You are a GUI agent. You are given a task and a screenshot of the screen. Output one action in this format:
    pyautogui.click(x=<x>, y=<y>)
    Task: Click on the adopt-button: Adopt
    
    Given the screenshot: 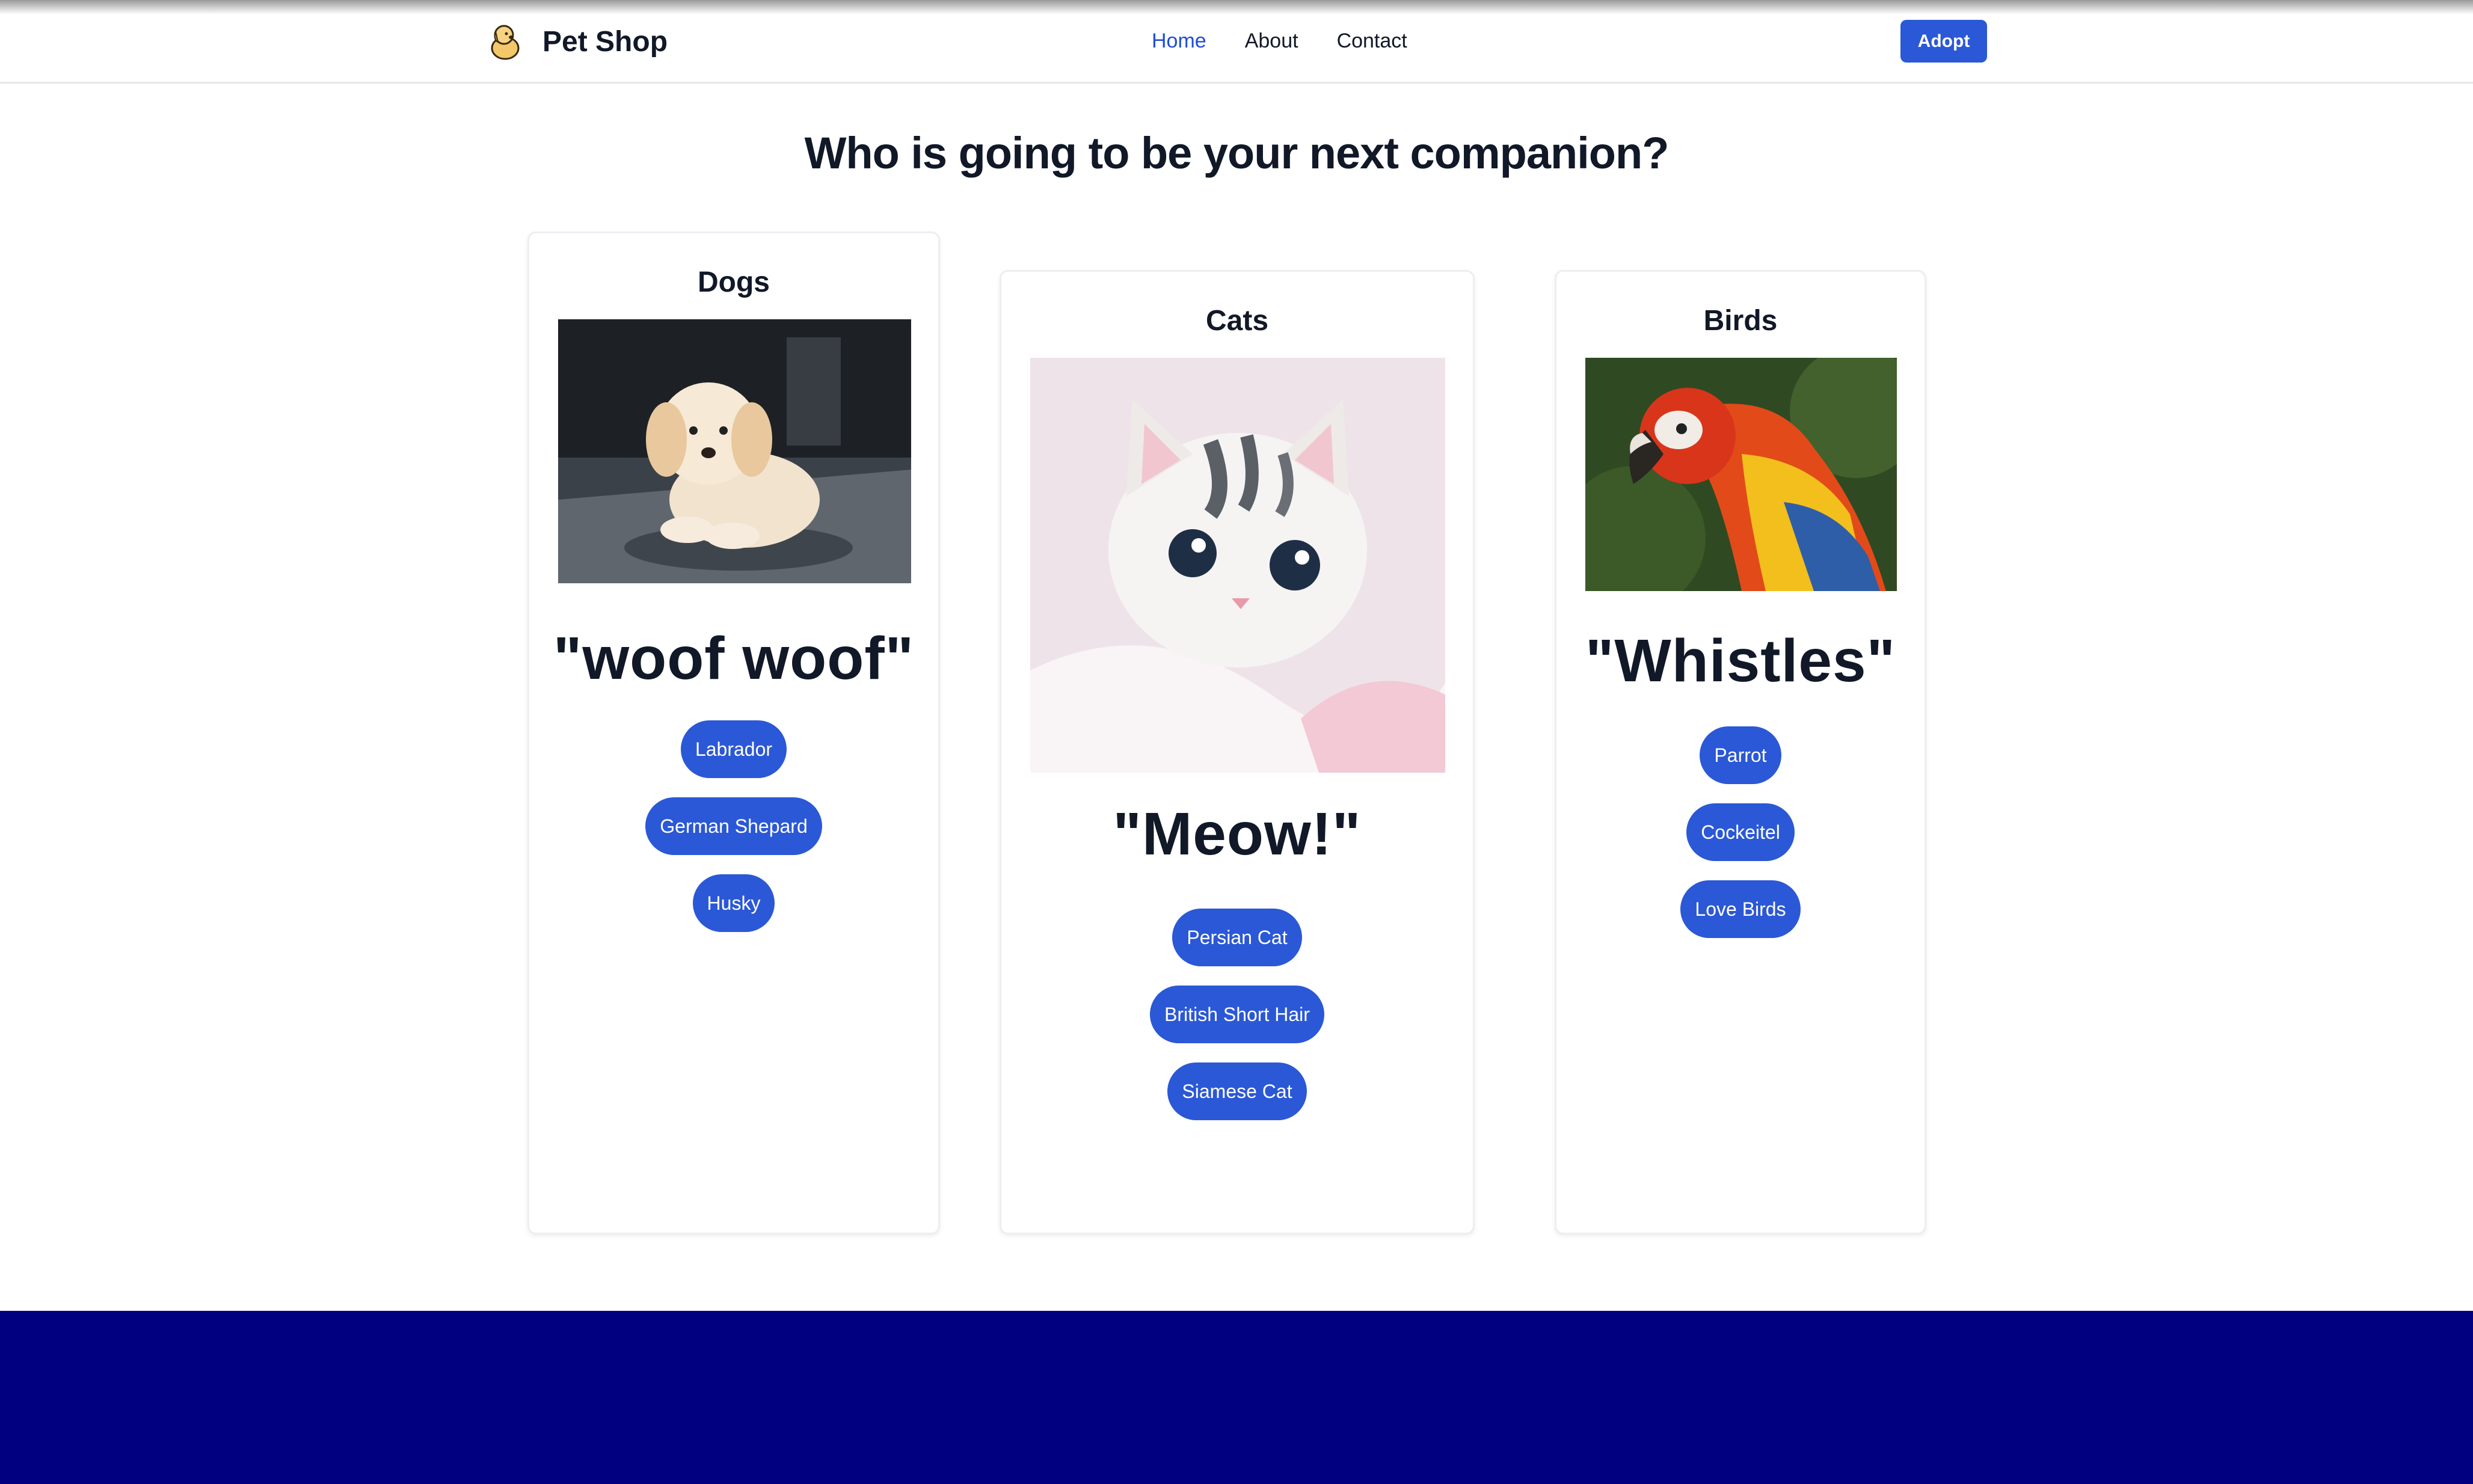 What is the action you would take?
    pyautogui.click(x=1943, y=42)
    